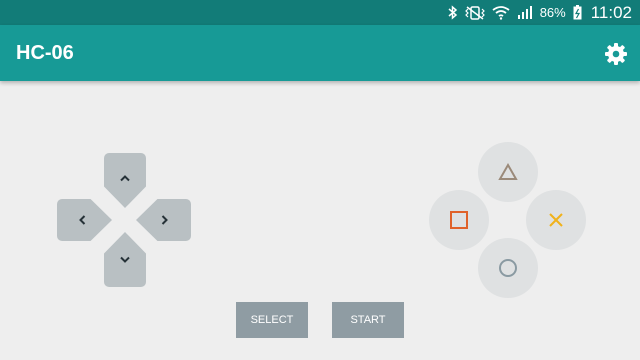  What do you see at coordinates (474, 12) in the screenshot?
I see `vibrate-icon` at bounding box center [474, 12].